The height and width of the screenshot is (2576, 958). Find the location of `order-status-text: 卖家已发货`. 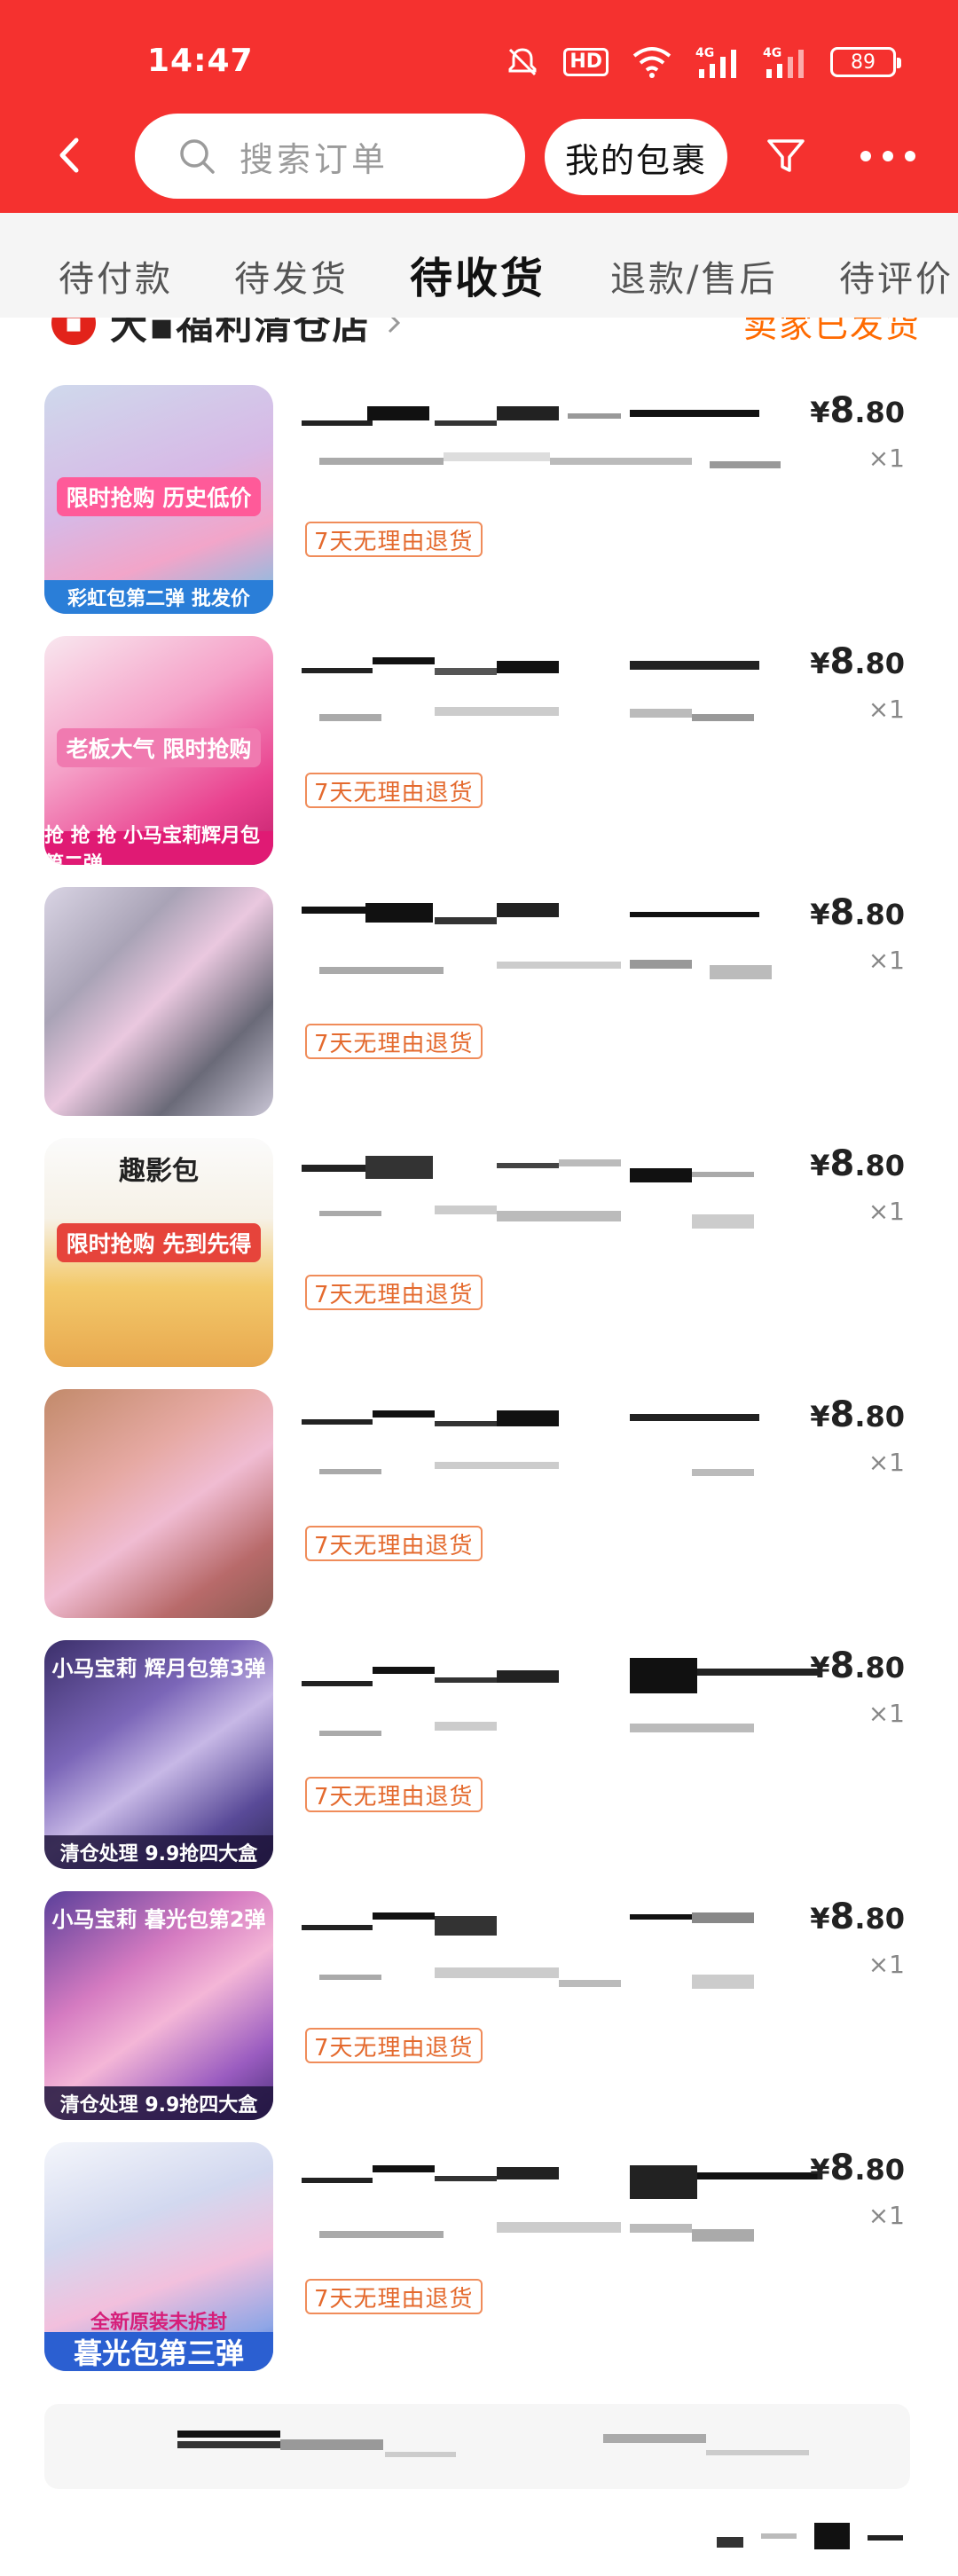

order-status-text: 卖家已发货 is located at coordinates (832, 331).